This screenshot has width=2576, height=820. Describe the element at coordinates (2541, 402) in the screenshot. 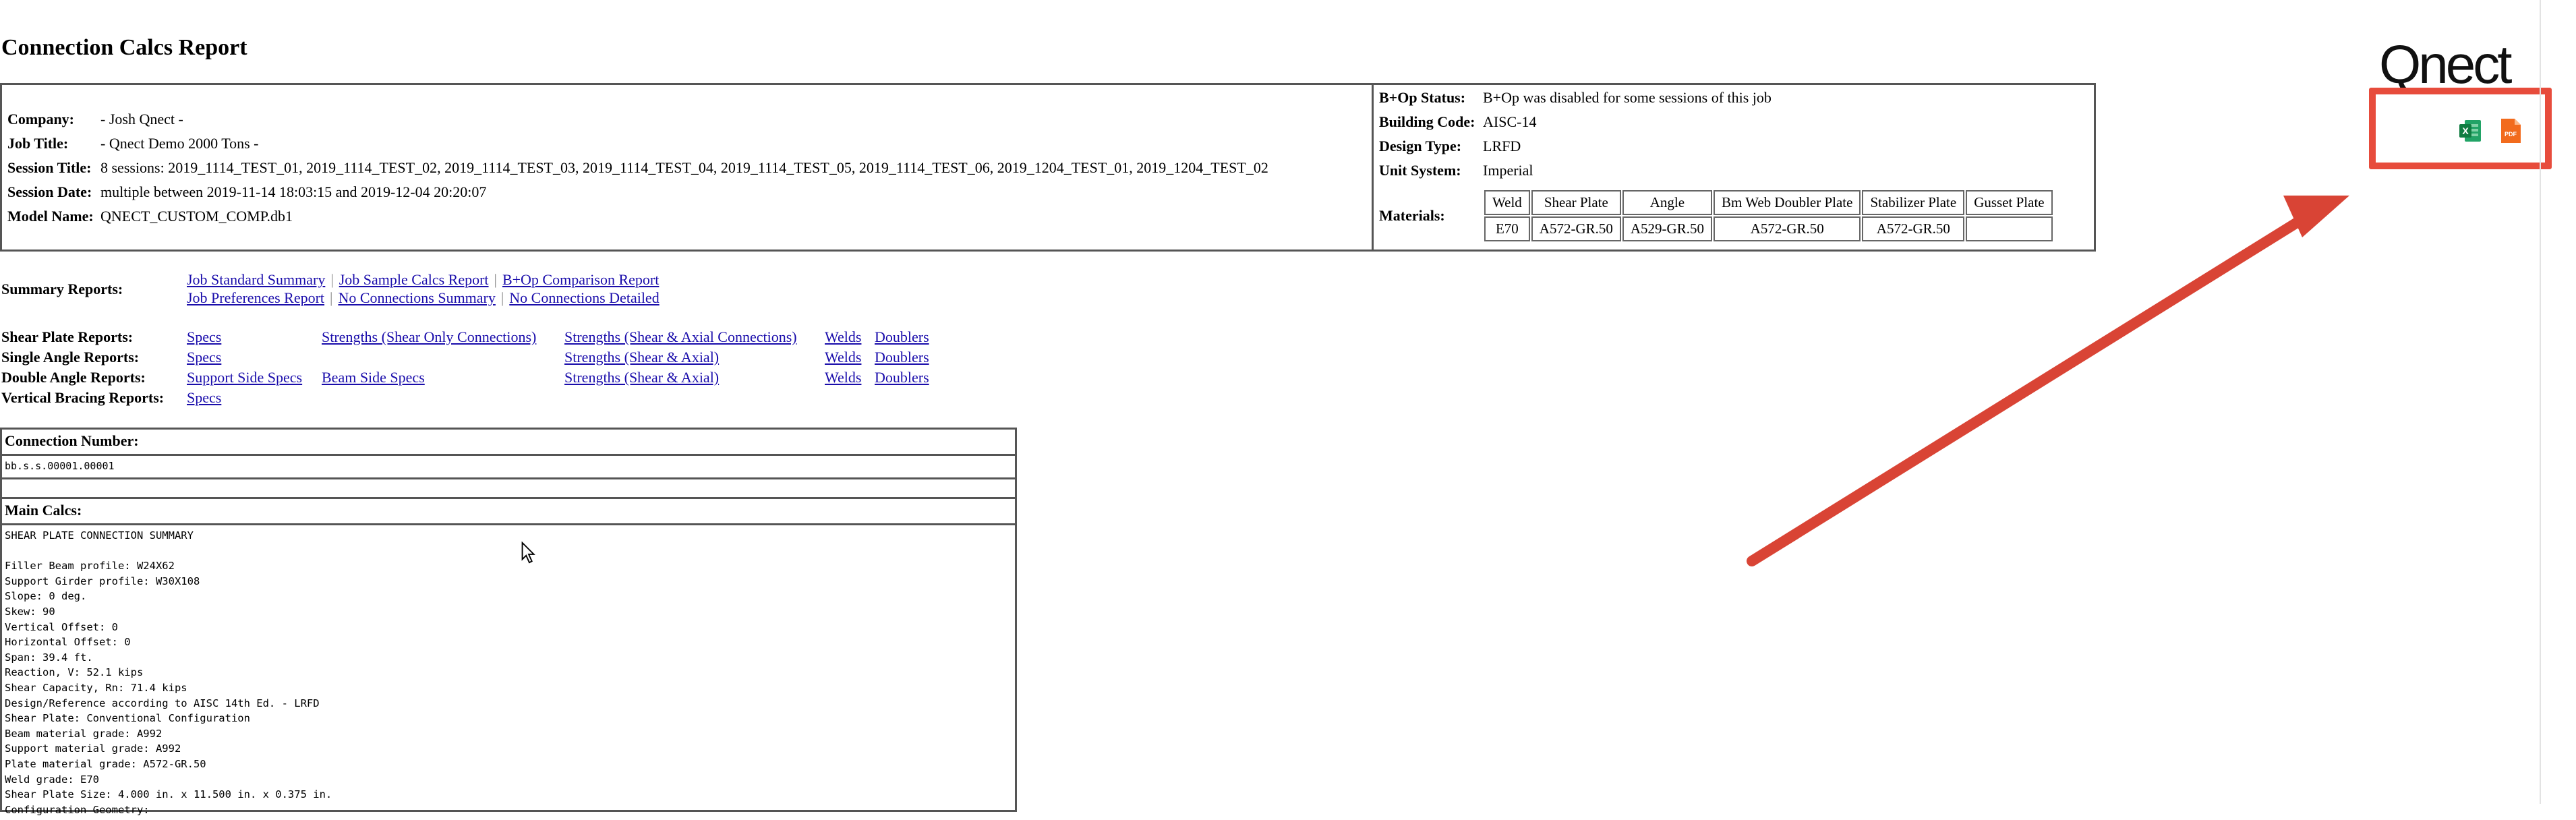

I see `vertical-scrollbar` at that location.